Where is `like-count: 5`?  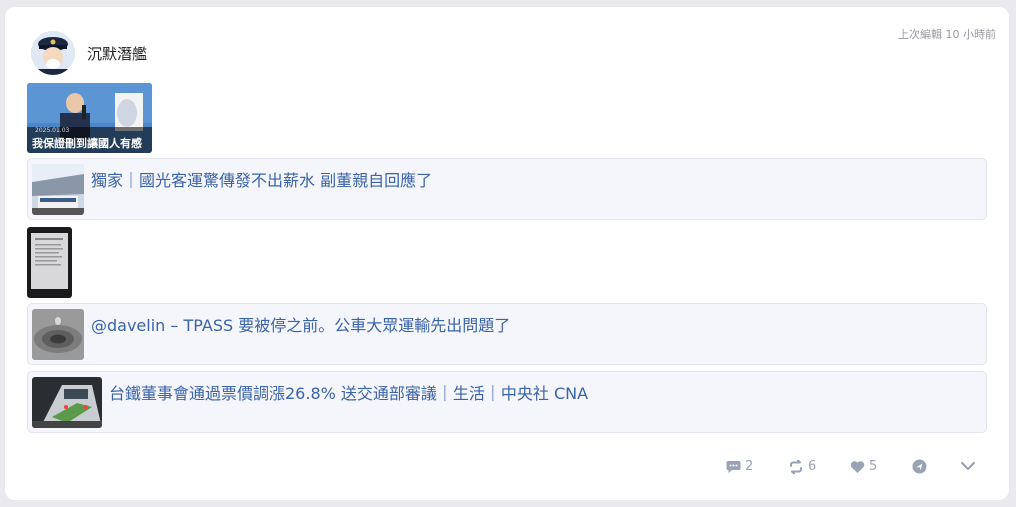
like-count: 5 is located at coordinates (873, 466).